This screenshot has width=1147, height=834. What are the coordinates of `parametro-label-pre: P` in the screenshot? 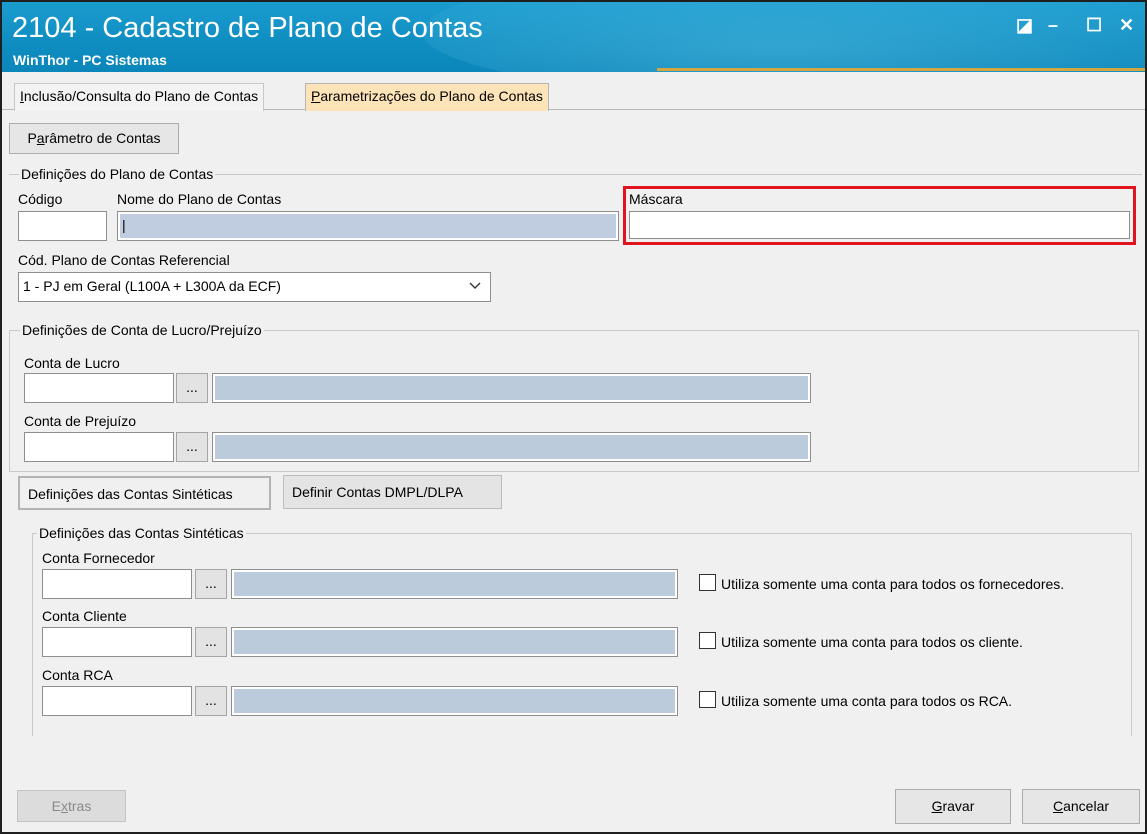 It's located at (32, 138).